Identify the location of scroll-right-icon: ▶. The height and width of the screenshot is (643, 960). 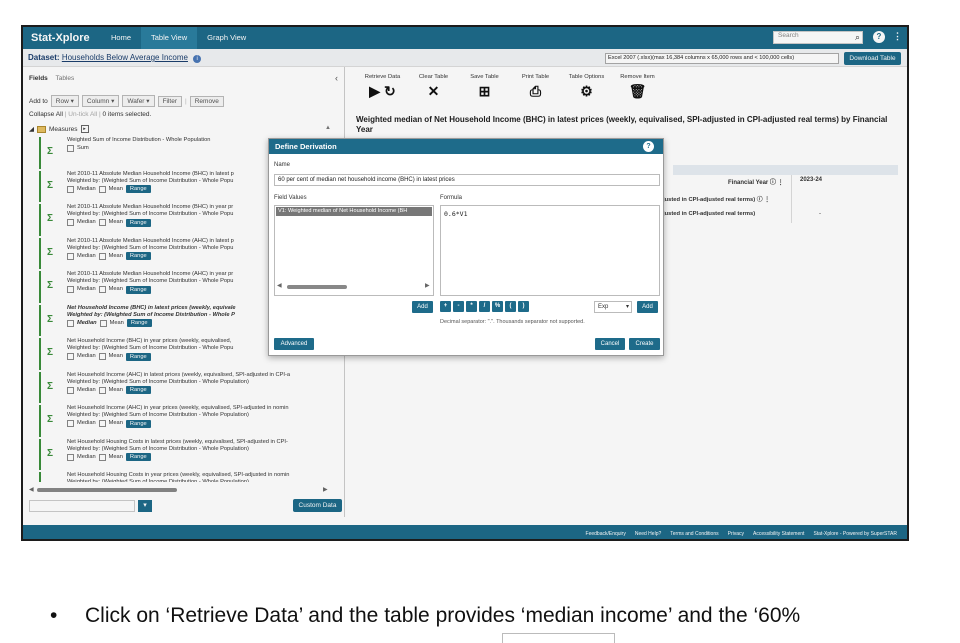
(427, 285).